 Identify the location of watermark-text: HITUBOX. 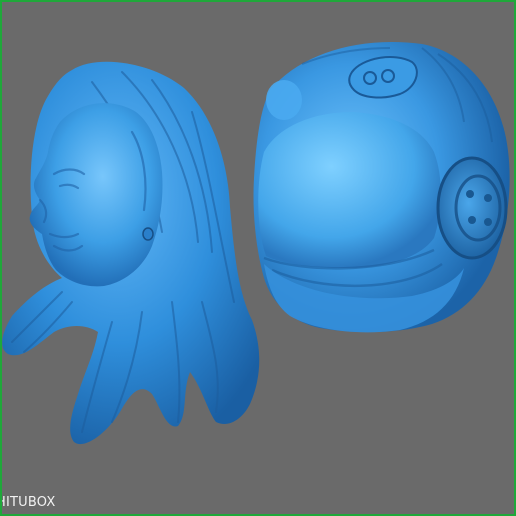
(28, 502).